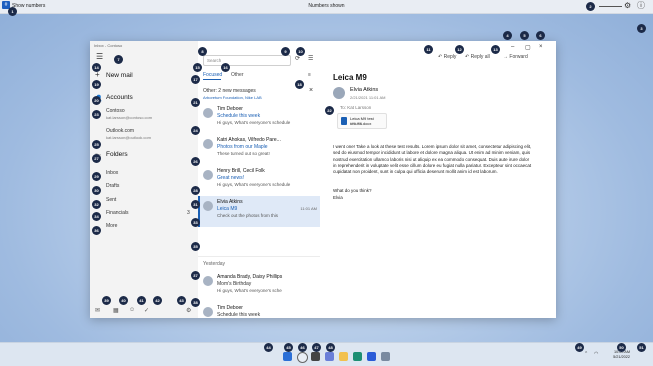  I want to click on minimize-icon: –, so click(512, 47).